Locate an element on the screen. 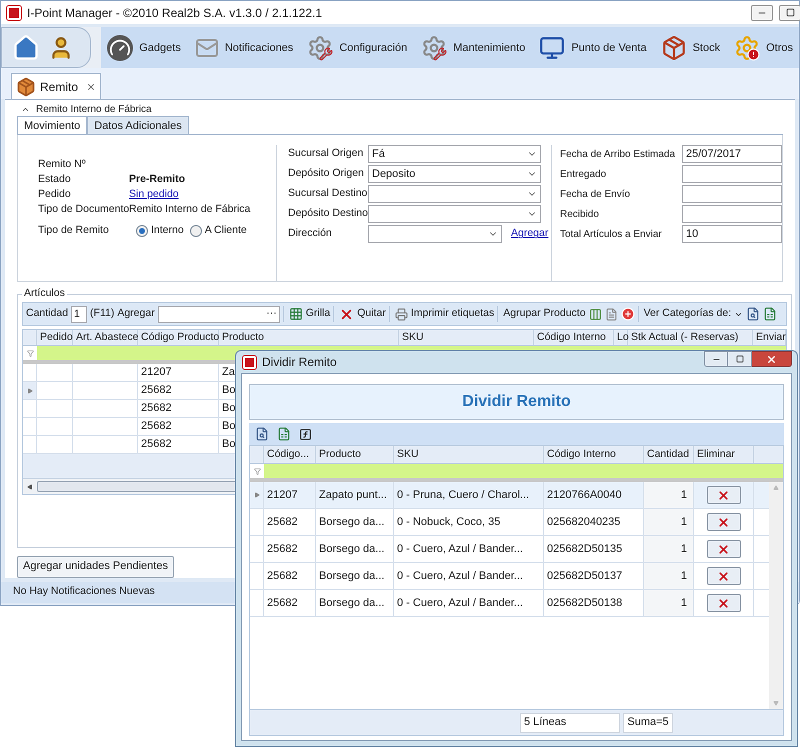 This screenshot has width=800, height=749. input-field: 10 is located at coordinates (732, 234).